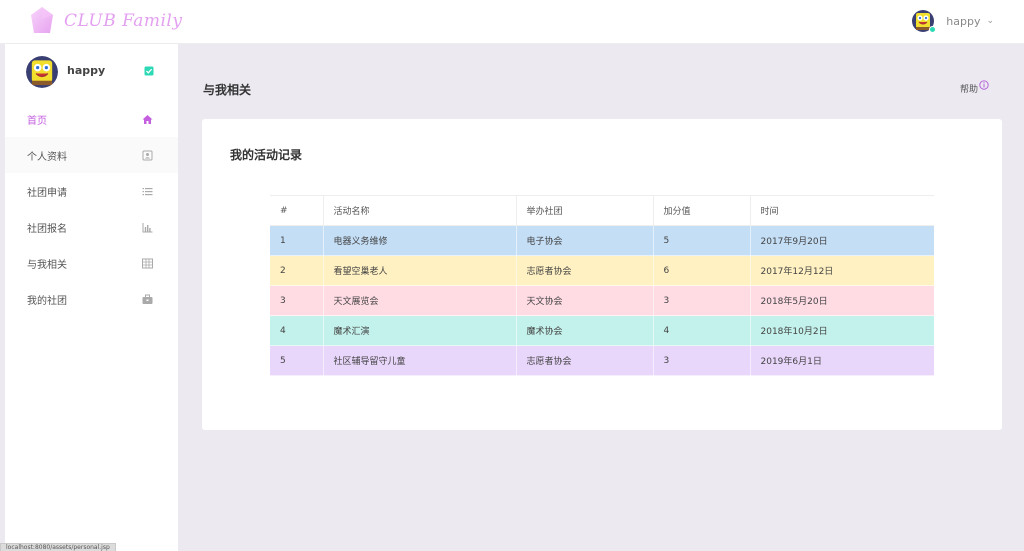 The width and height of the screenshot is (1024, 551). What do you see at coordinates (420, 330) in the screenshot?
I see `table-cell: 魔术汇演` at bounding box center [420, 330].